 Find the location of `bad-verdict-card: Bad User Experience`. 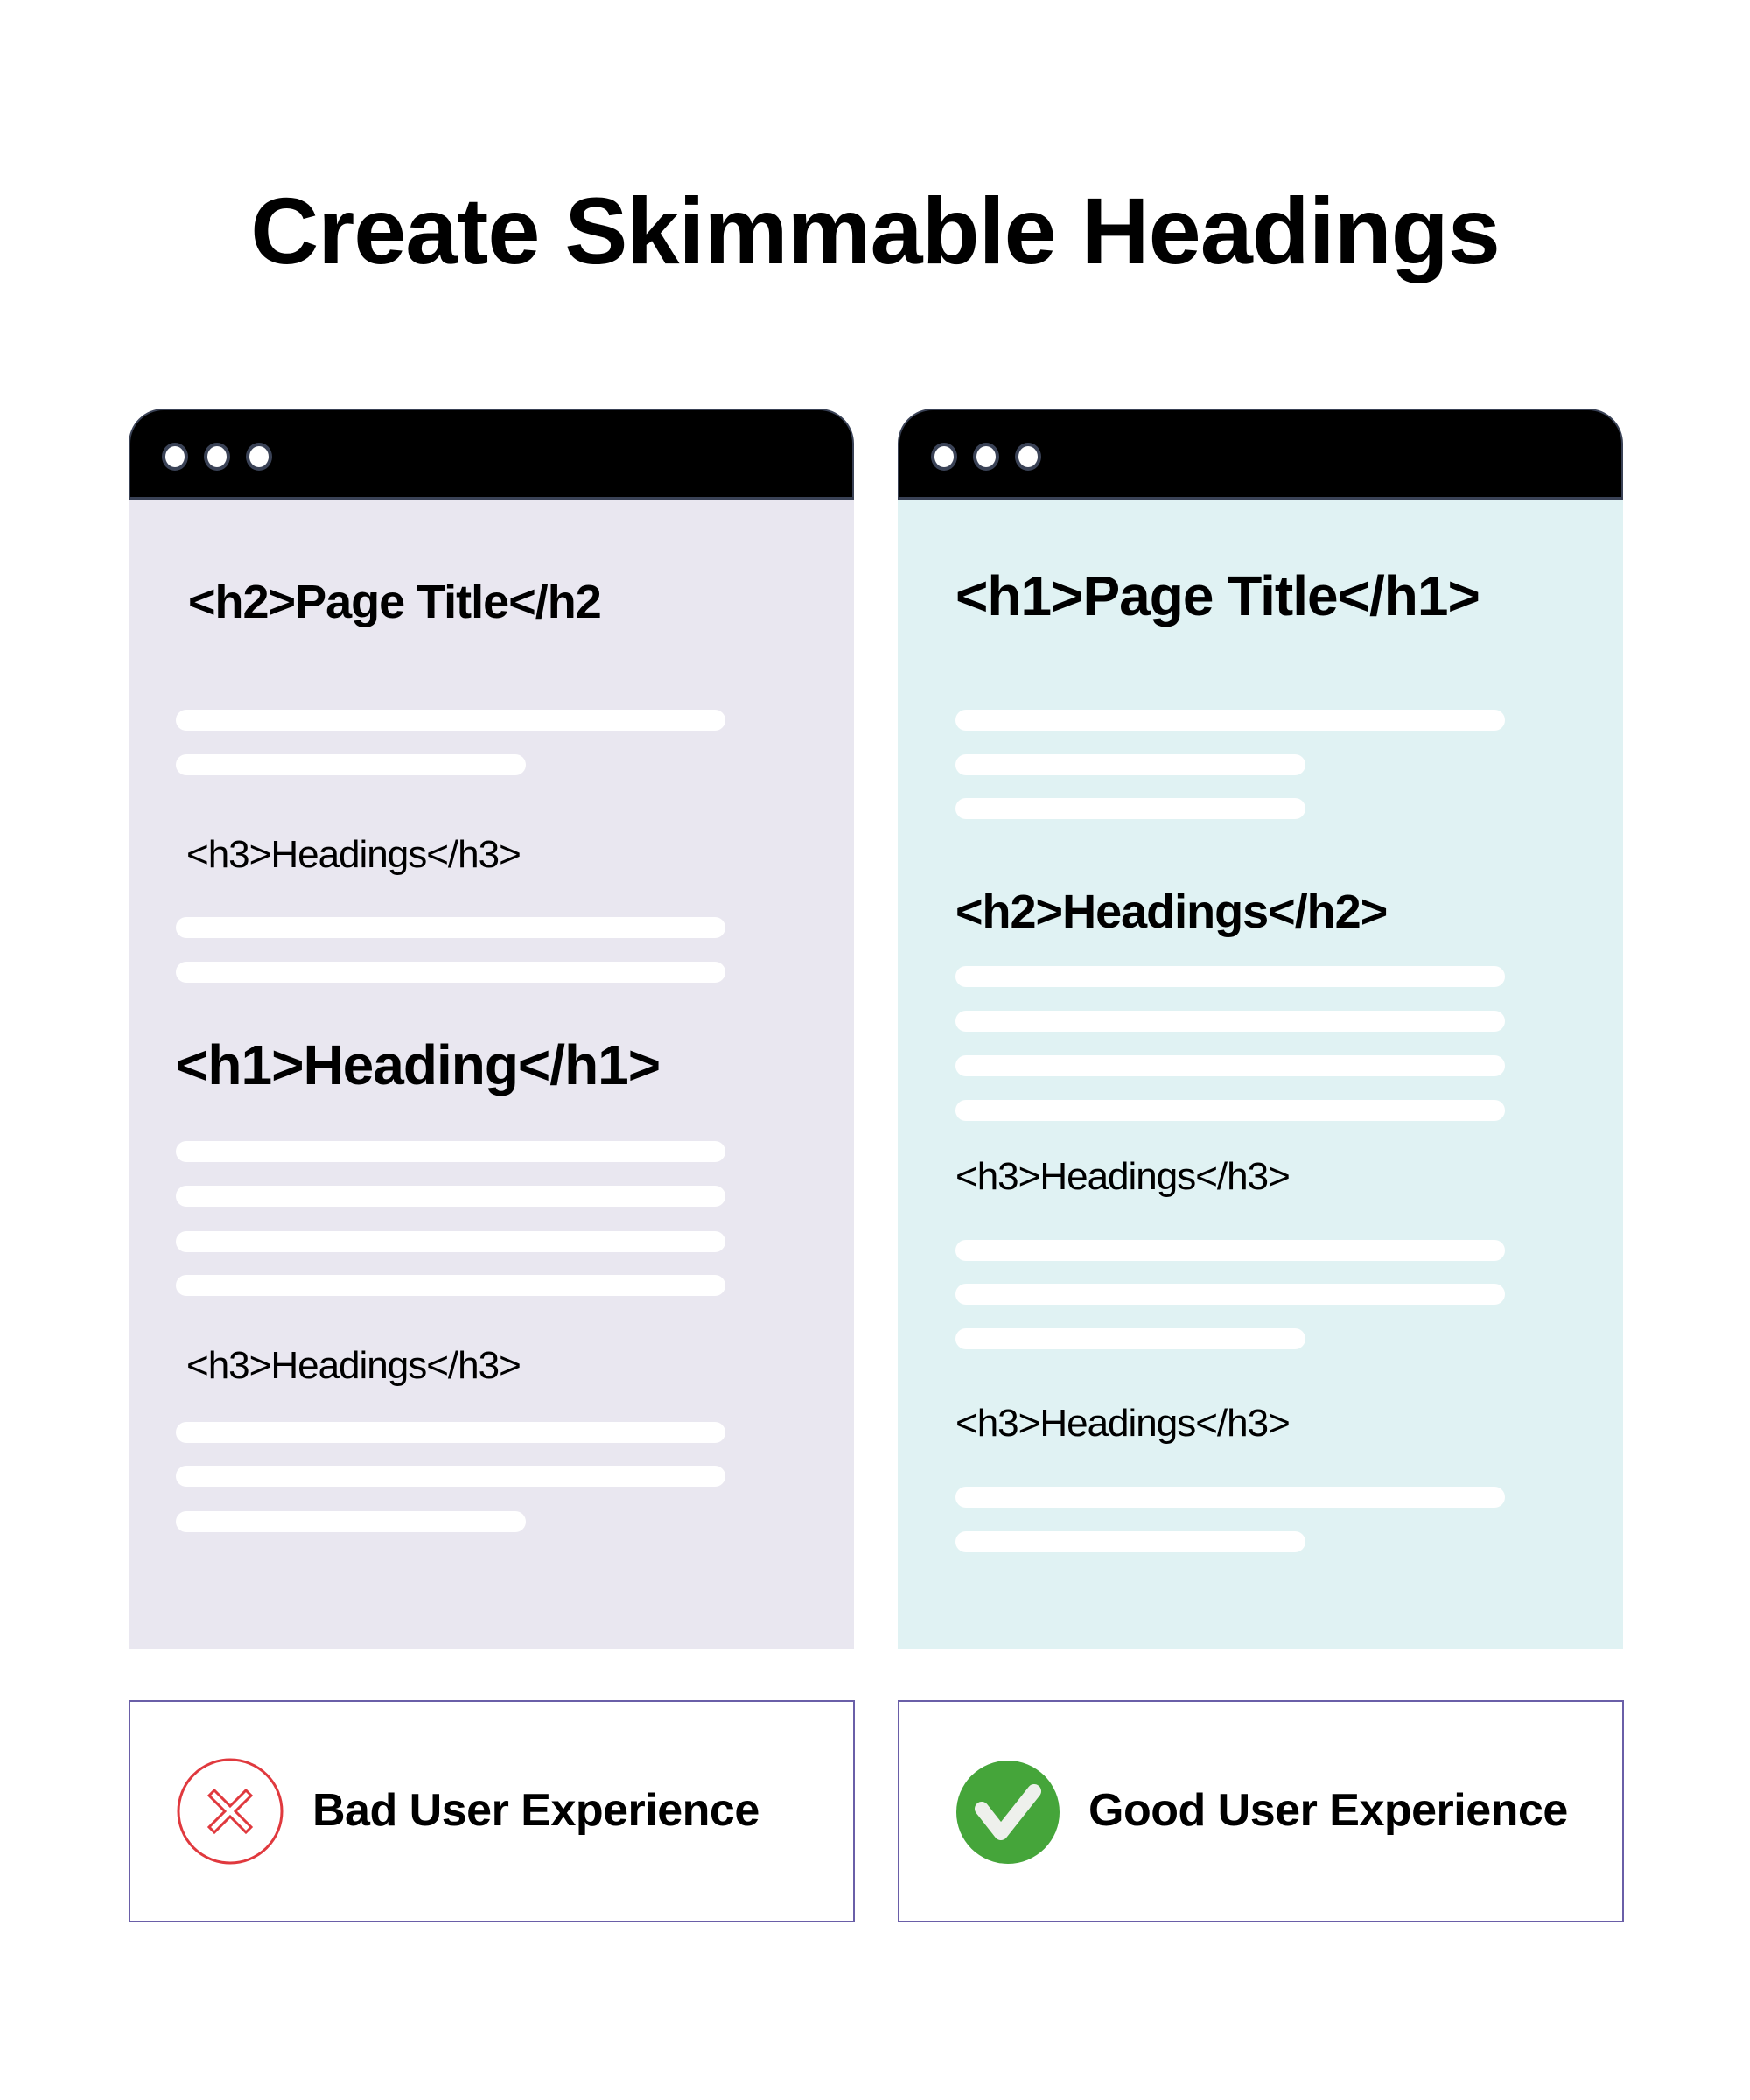

bad-verdict-card: Bad User Experience is located at coordinates (492, 1811).